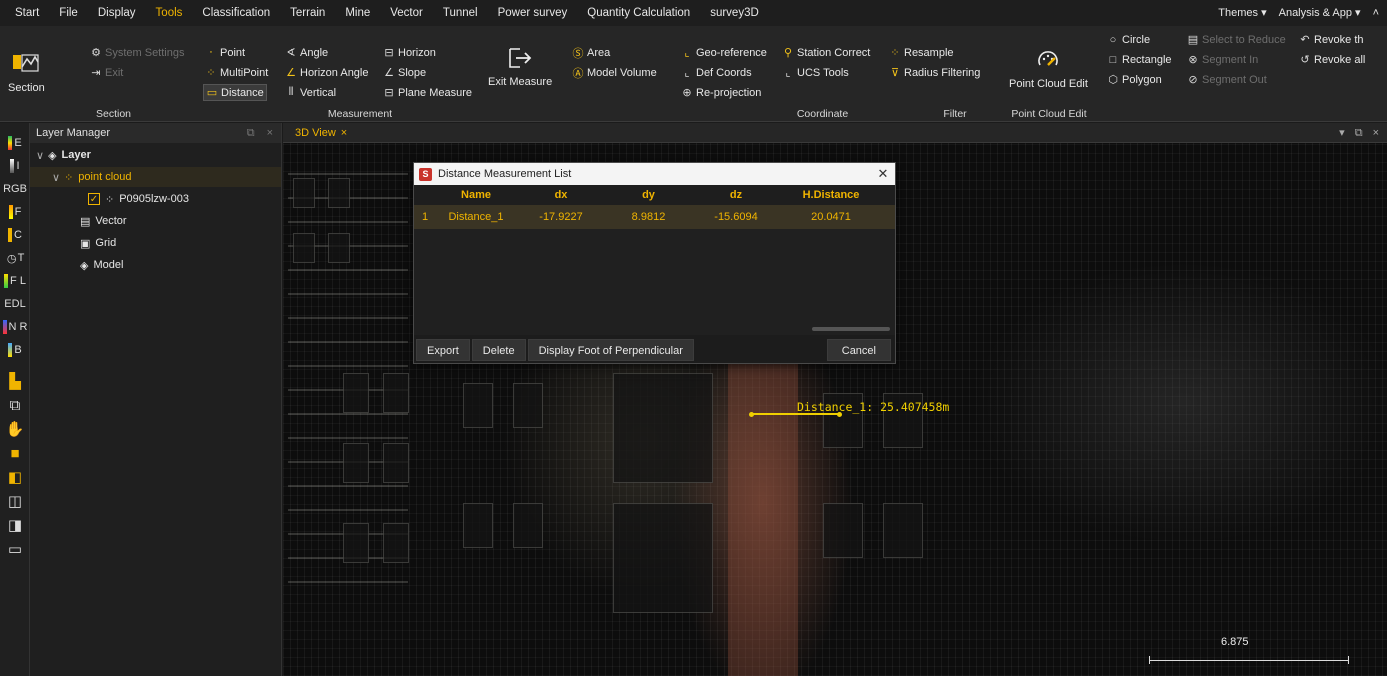 Image resolution: width=1387 pixels, height=676 pixels. Describe the element at coordinates (15, 525) in the screenshot. I see `right-view-icon: ◨` at that location.